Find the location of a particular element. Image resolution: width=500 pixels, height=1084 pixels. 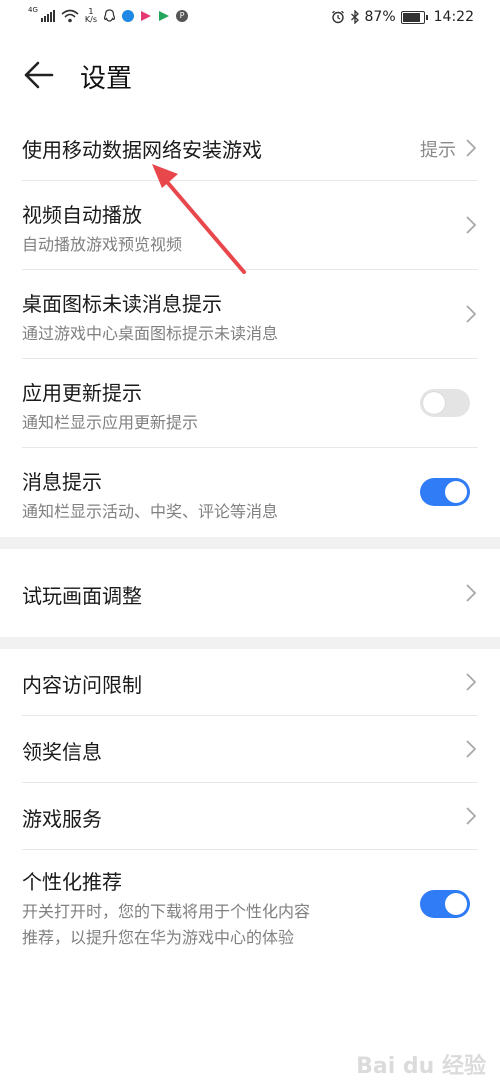

setting-title: 试玩画面调整 is located at coordinates (82, 596).